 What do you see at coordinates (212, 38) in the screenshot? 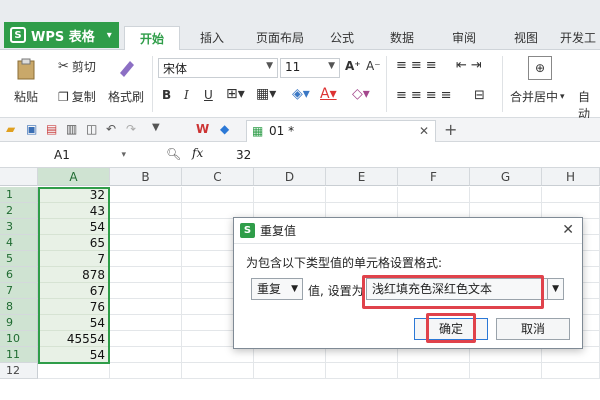
I see `tab-insert: 插入` at bounding box center [212, 38].